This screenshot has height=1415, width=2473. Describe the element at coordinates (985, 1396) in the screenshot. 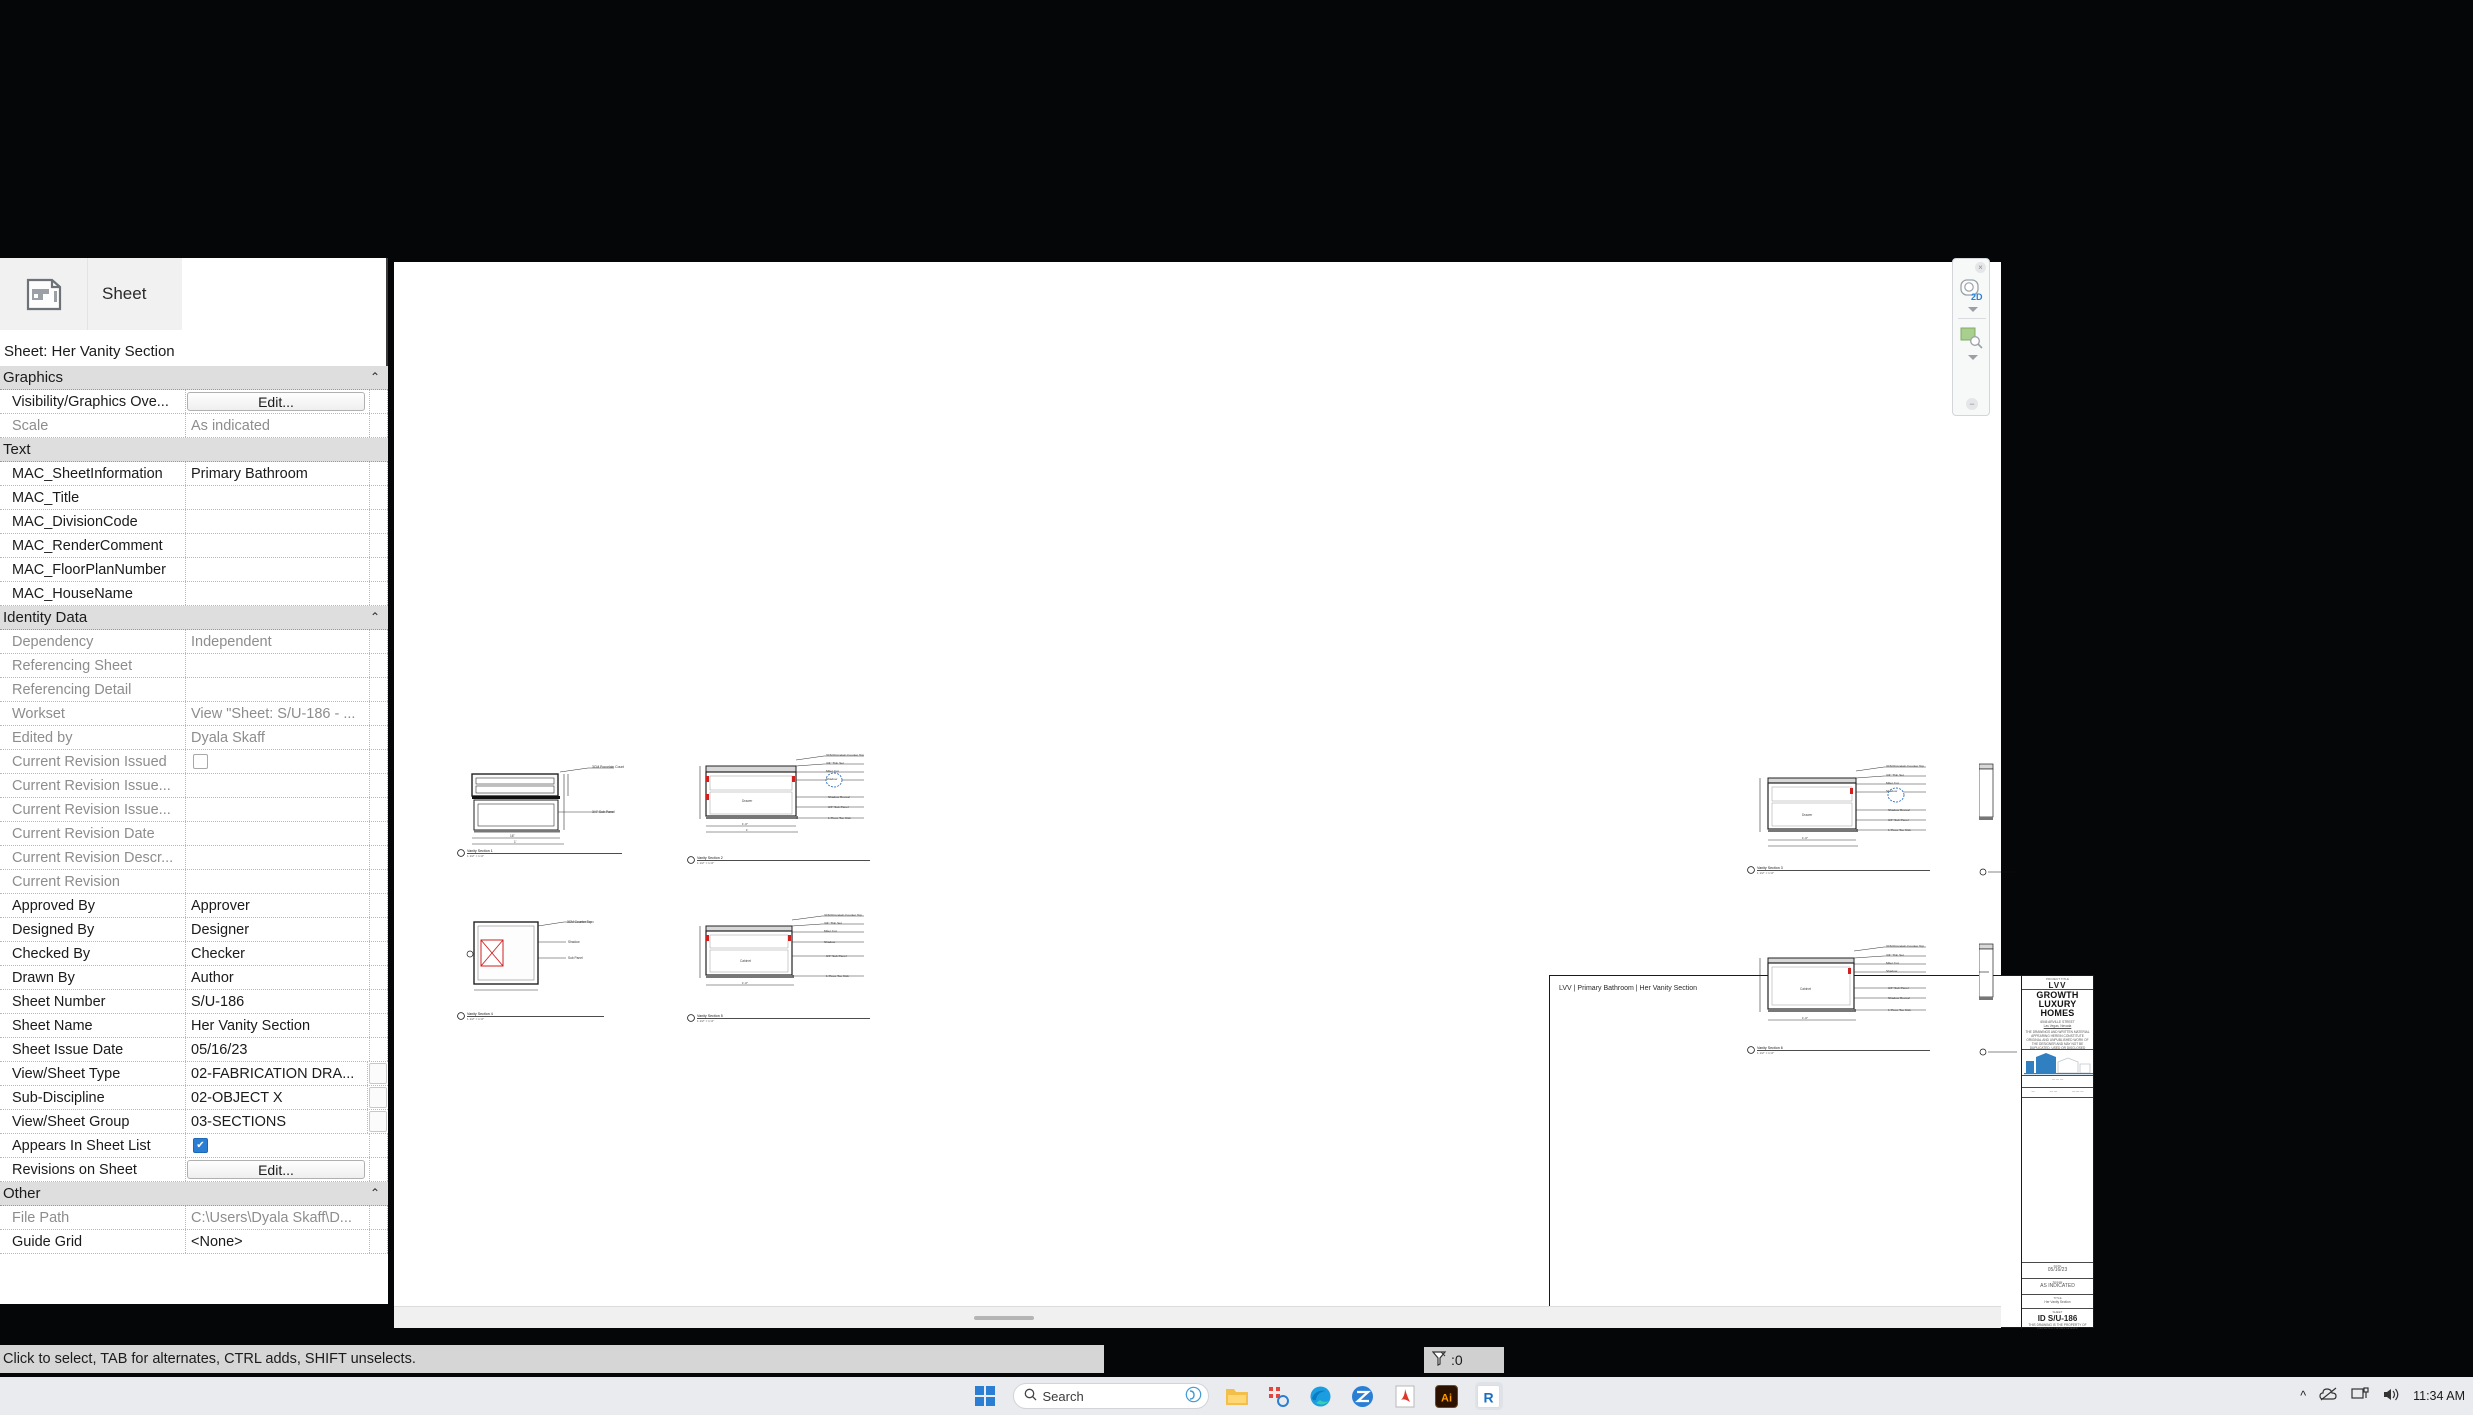

I see `start-button` at that location.